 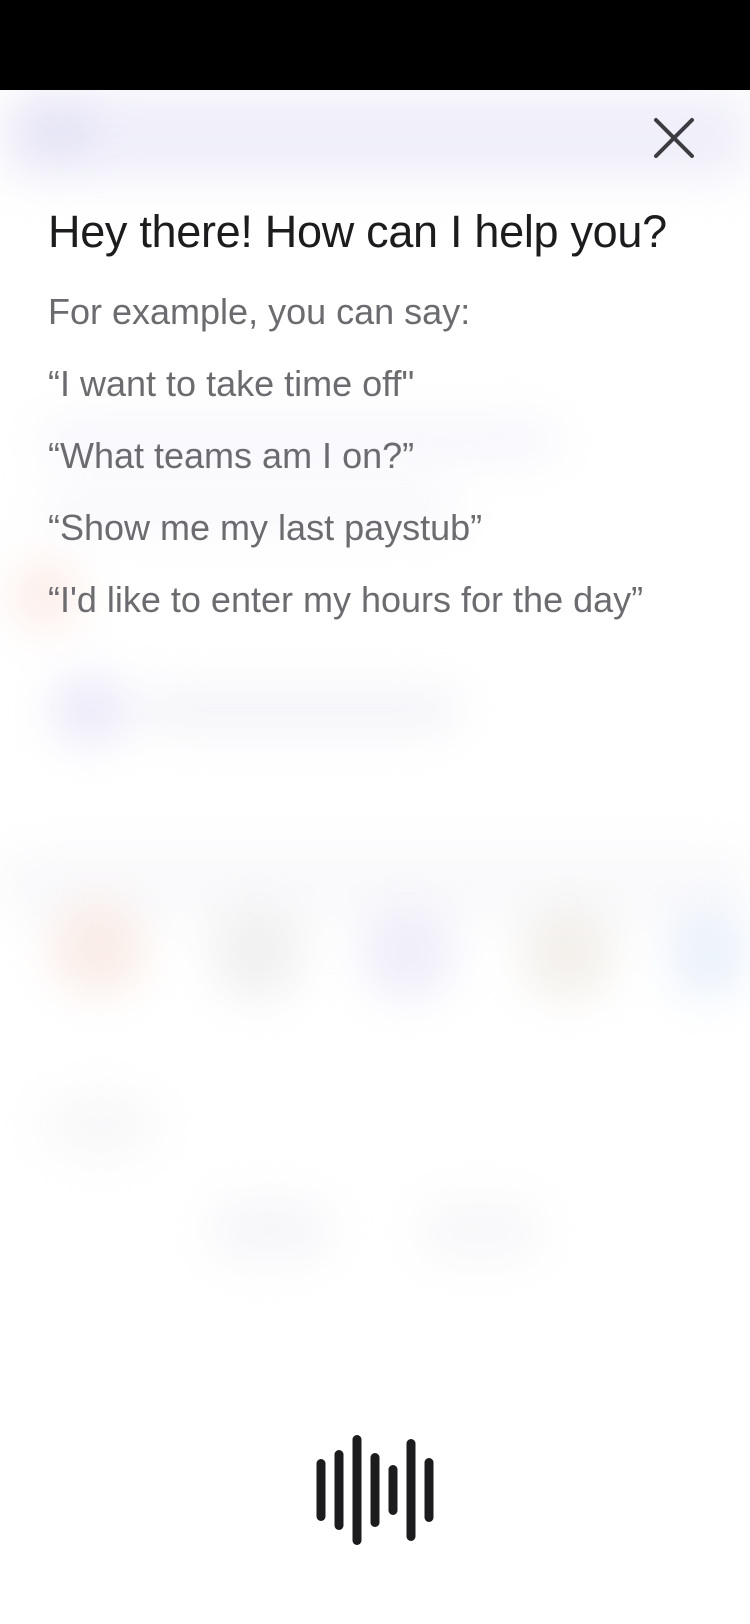 I want to click on examples-intro: For example, you can say:, so click(x=259, y=311).